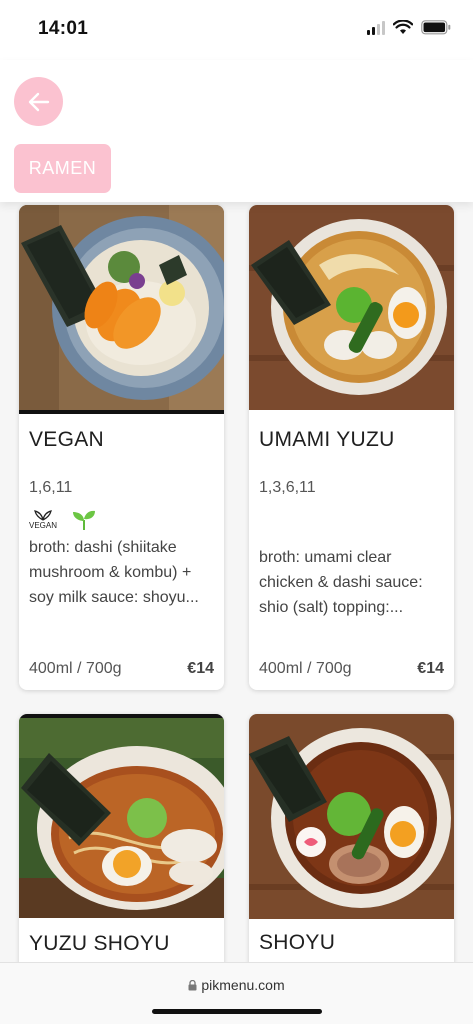 This screenshot has width=473, height=1024. I want to click on url-bar: pikmenu.com, so click(236, 985).